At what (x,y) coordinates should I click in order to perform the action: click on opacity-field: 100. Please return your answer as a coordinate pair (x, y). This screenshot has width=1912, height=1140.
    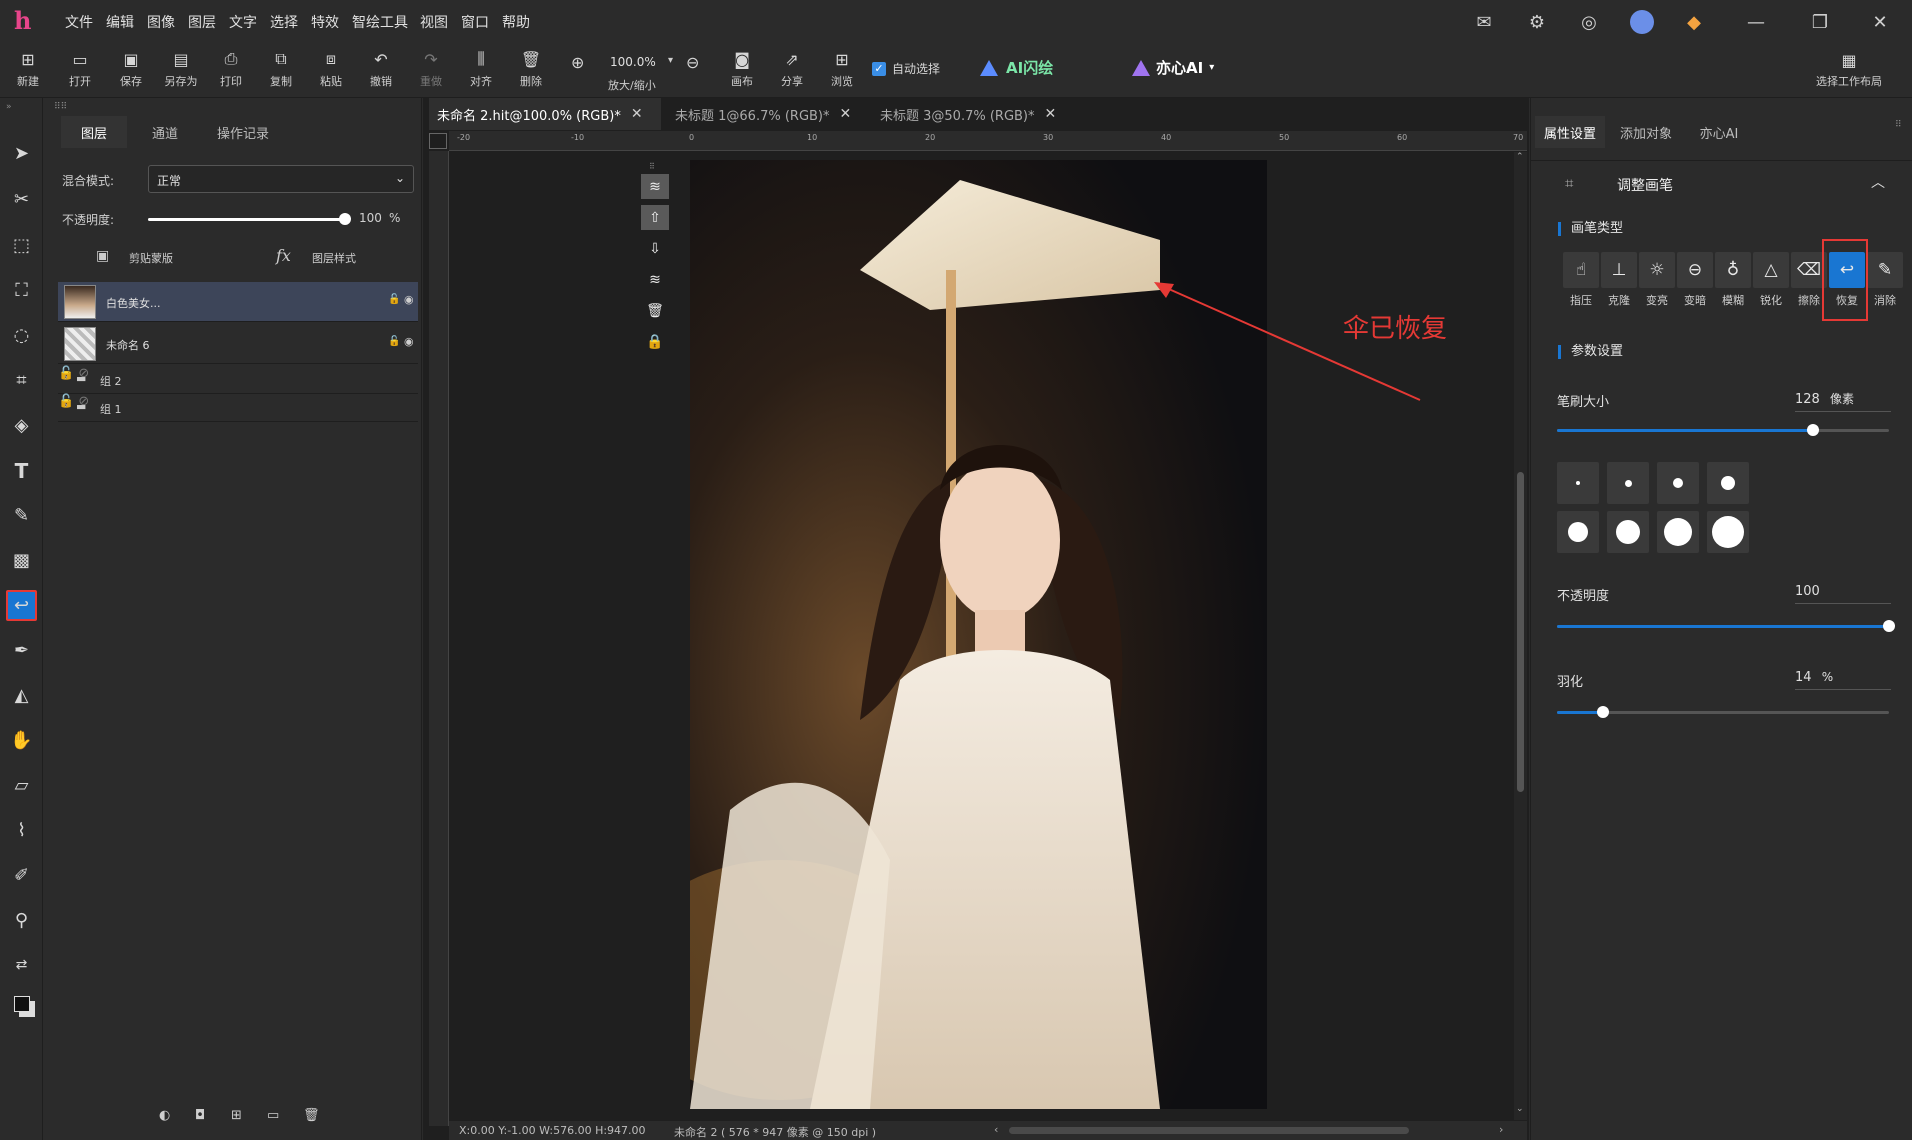
    Looking at the image, I should click on (1843, 594).